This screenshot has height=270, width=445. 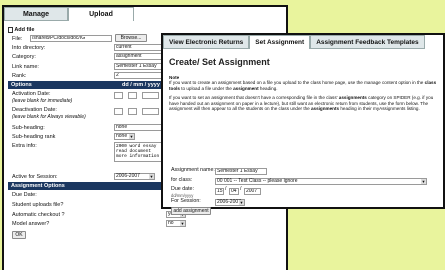 What do you see at coordinates (150, 95) in the screenshot?
I see `activation-yyyy-input` at bounding box center [150, 95].